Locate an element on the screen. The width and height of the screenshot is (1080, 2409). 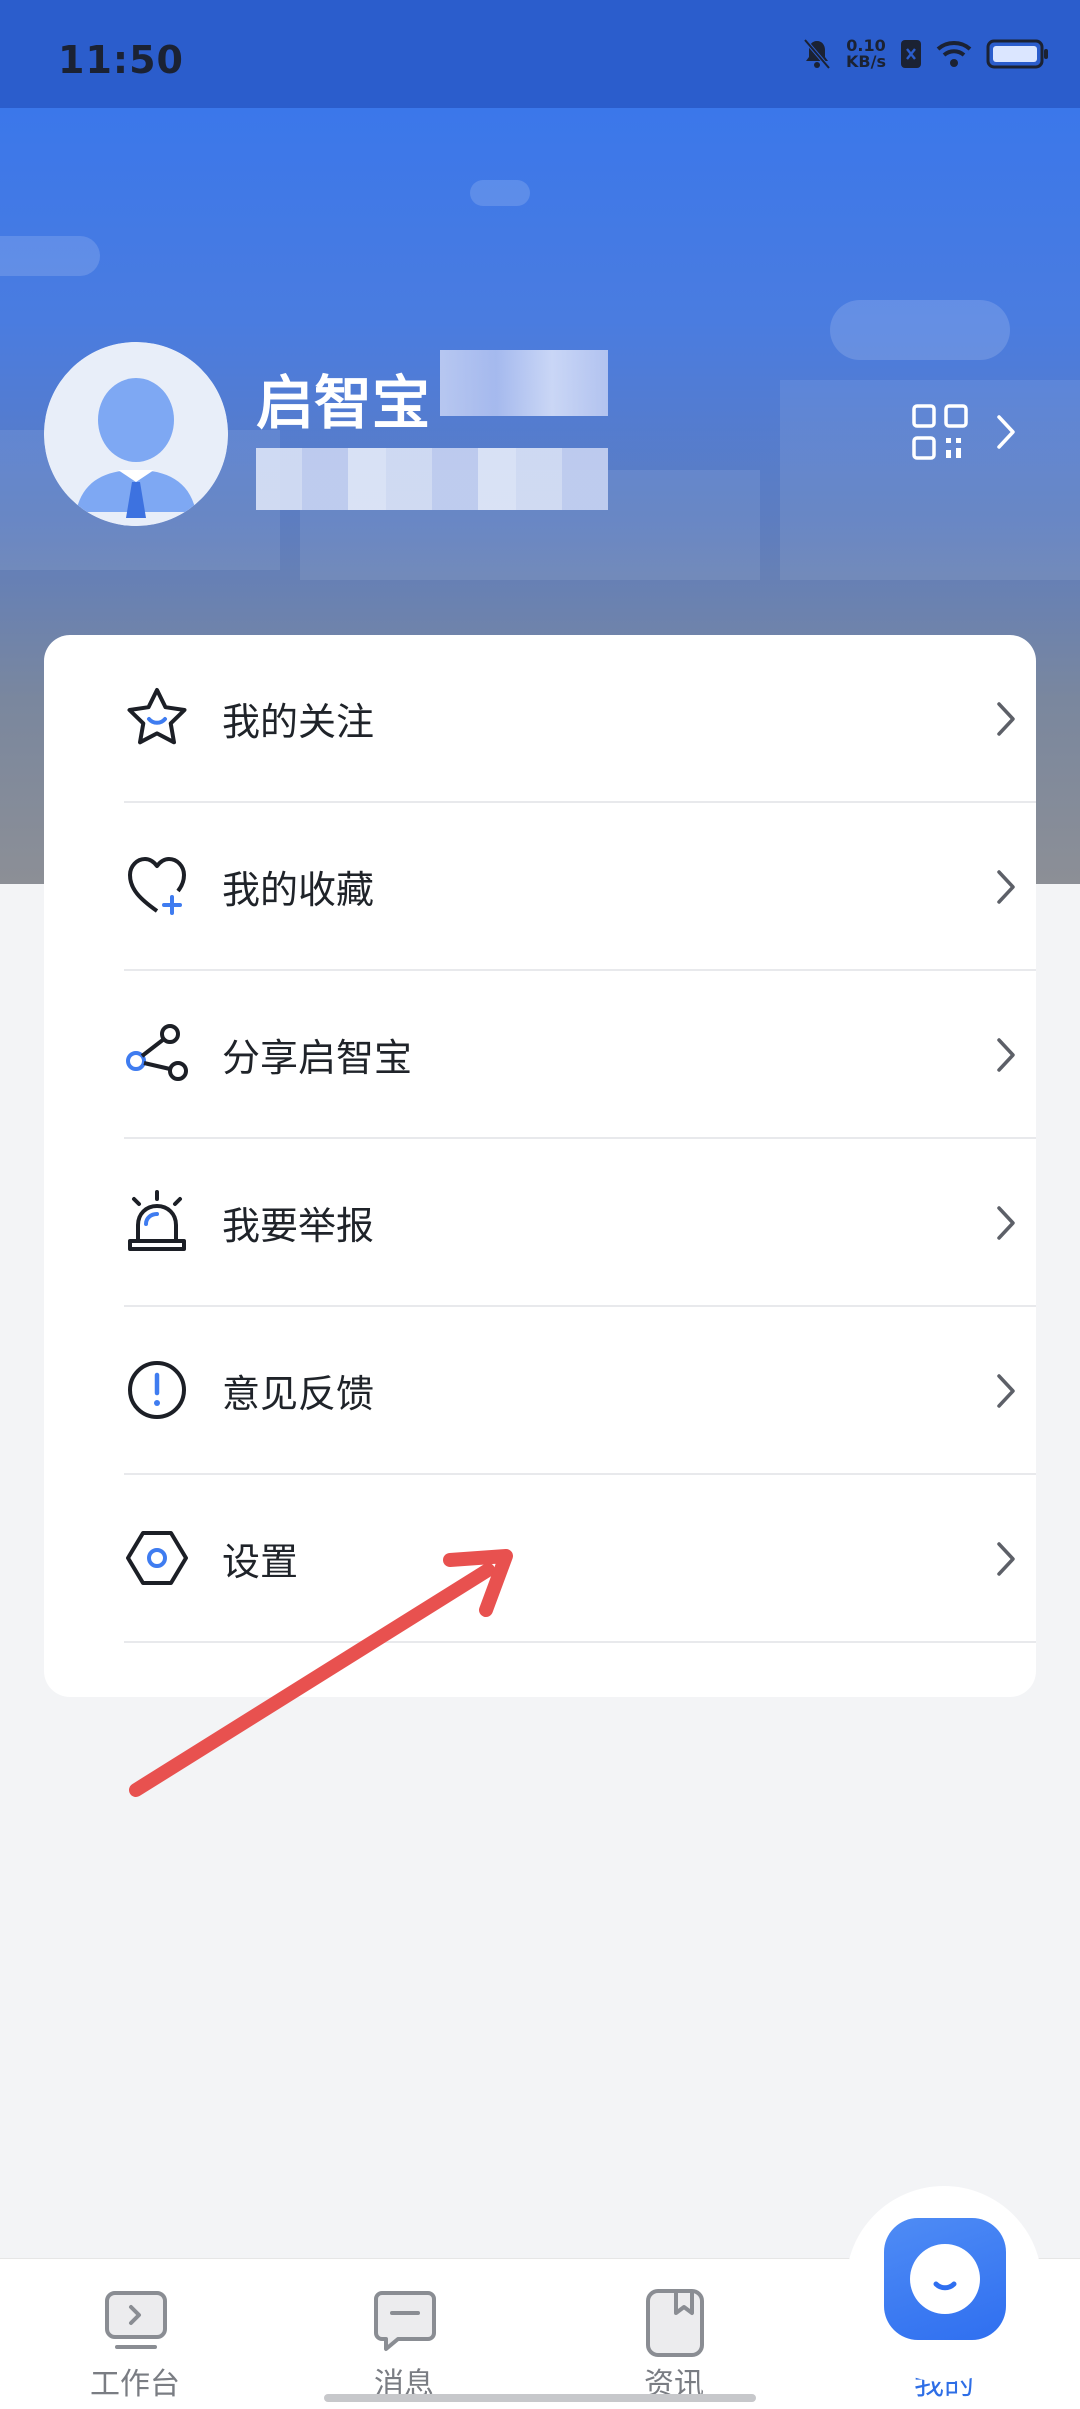
annotation-arrow is located at coordinates (321, 1673).